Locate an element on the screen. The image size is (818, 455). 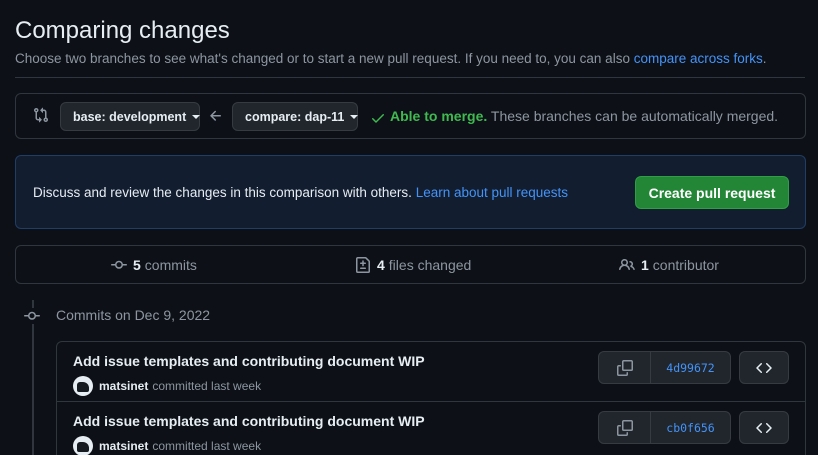
people-icon is located at coordinates (627, 264).